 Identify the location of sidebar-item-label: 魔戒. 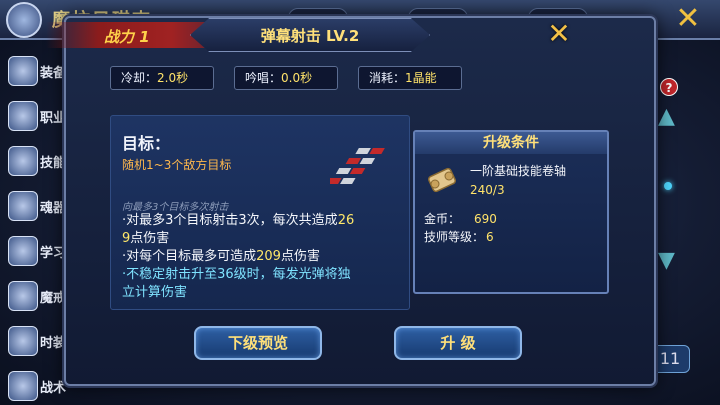
(53, 298).